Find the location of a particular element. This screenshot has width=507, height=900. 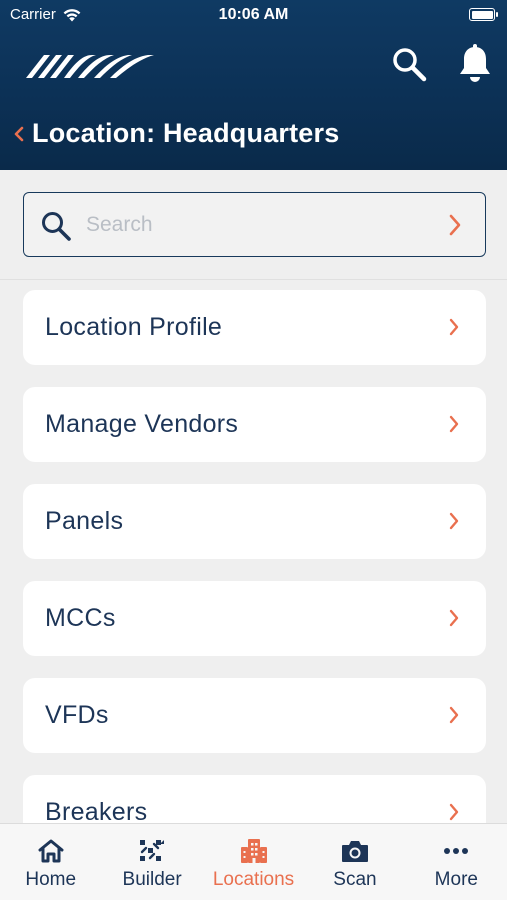

header-search-icon is located at coordinates (409, 64).